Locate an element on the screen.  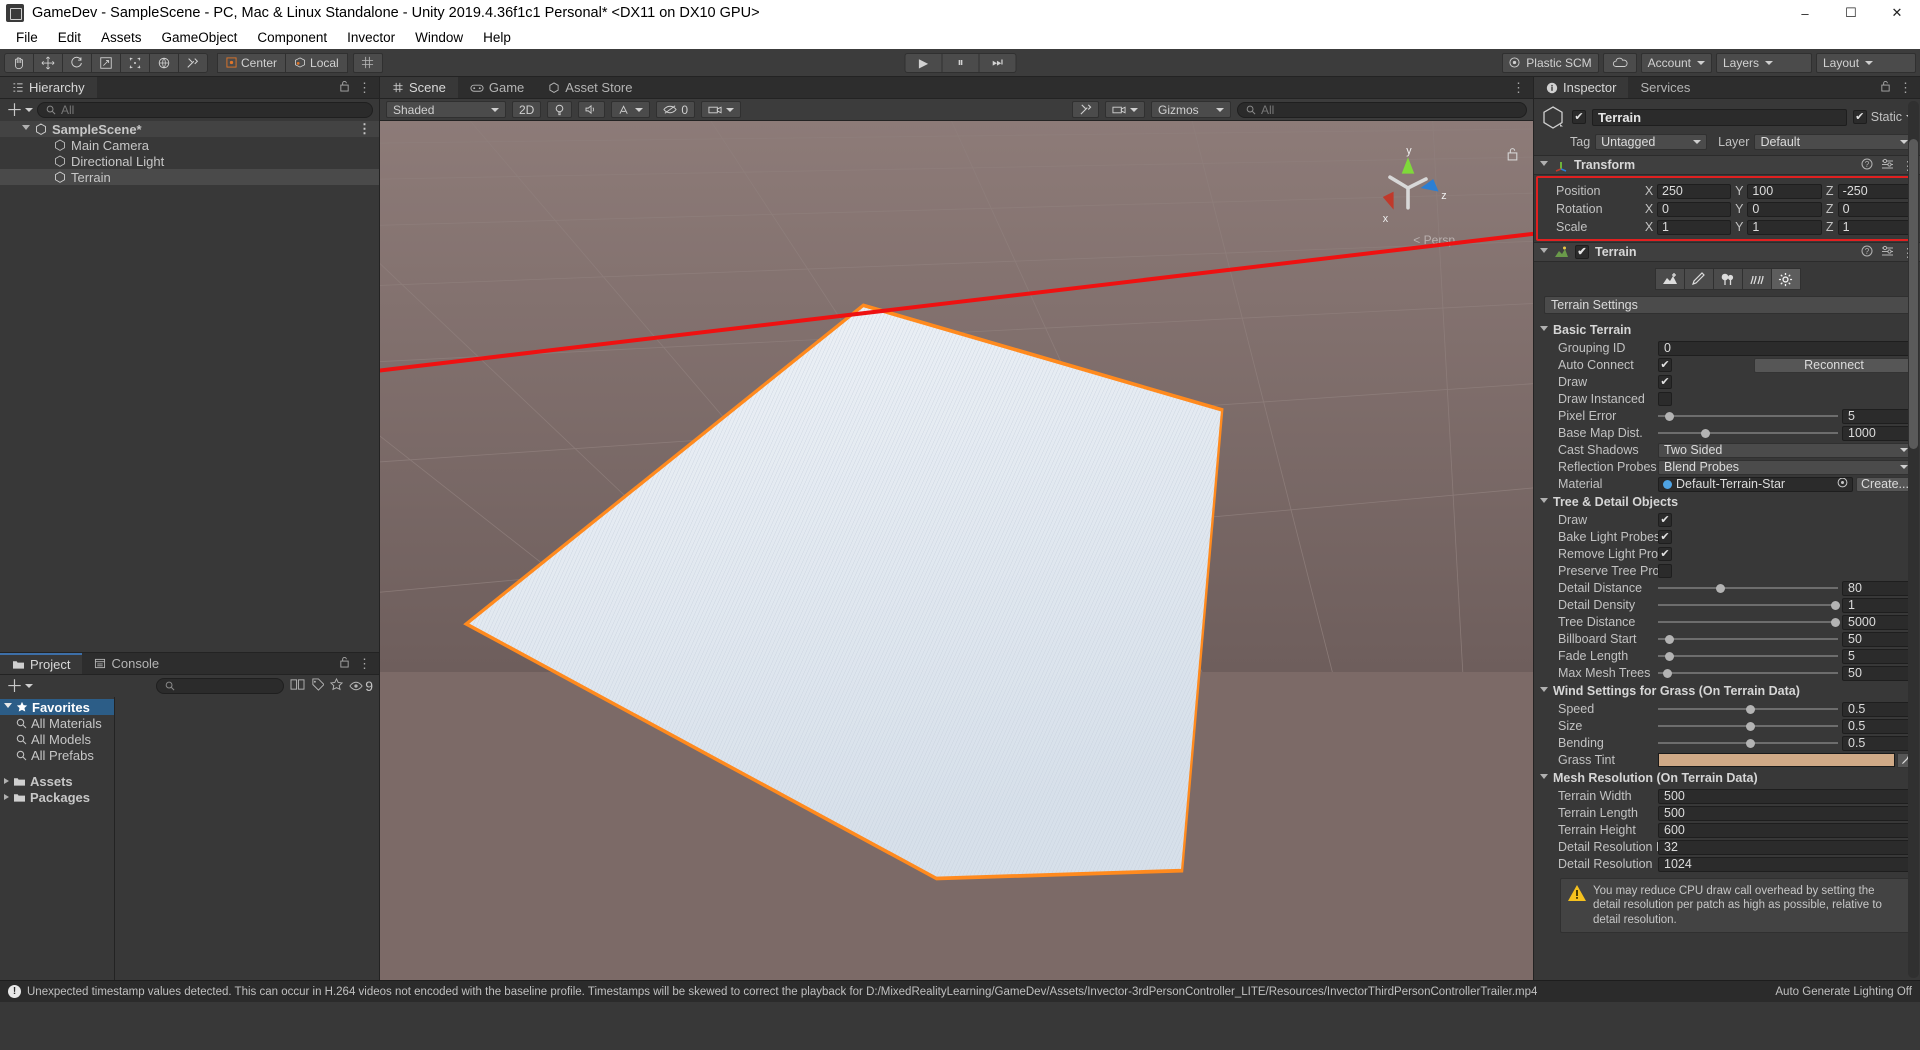
scene-camera-dropdown is located at coordinates (721, 109).